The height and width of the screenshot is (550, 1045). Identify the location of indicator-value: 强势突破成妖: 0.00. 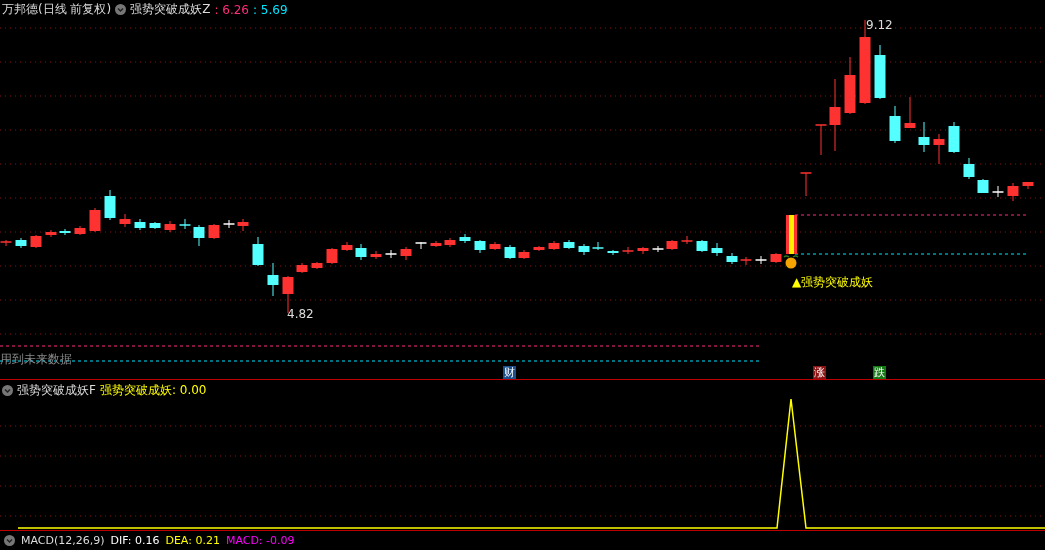
(153, 390).